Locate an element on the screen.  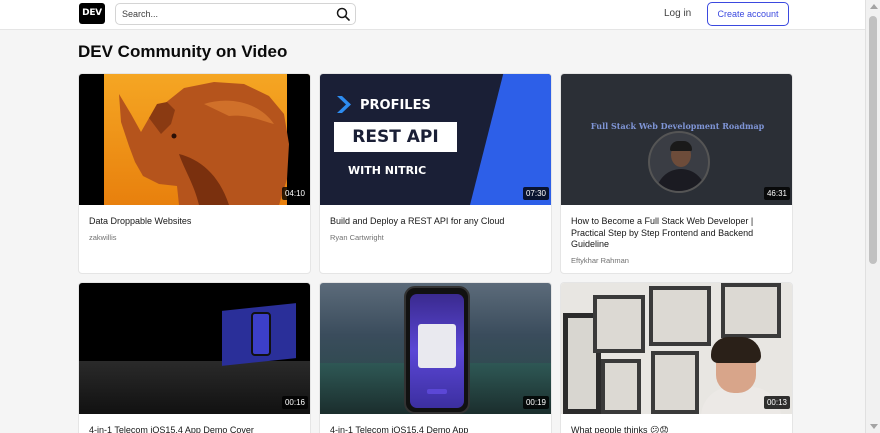
thumbnail-text-rest-api: REST API is located at coordinates (395, 137).